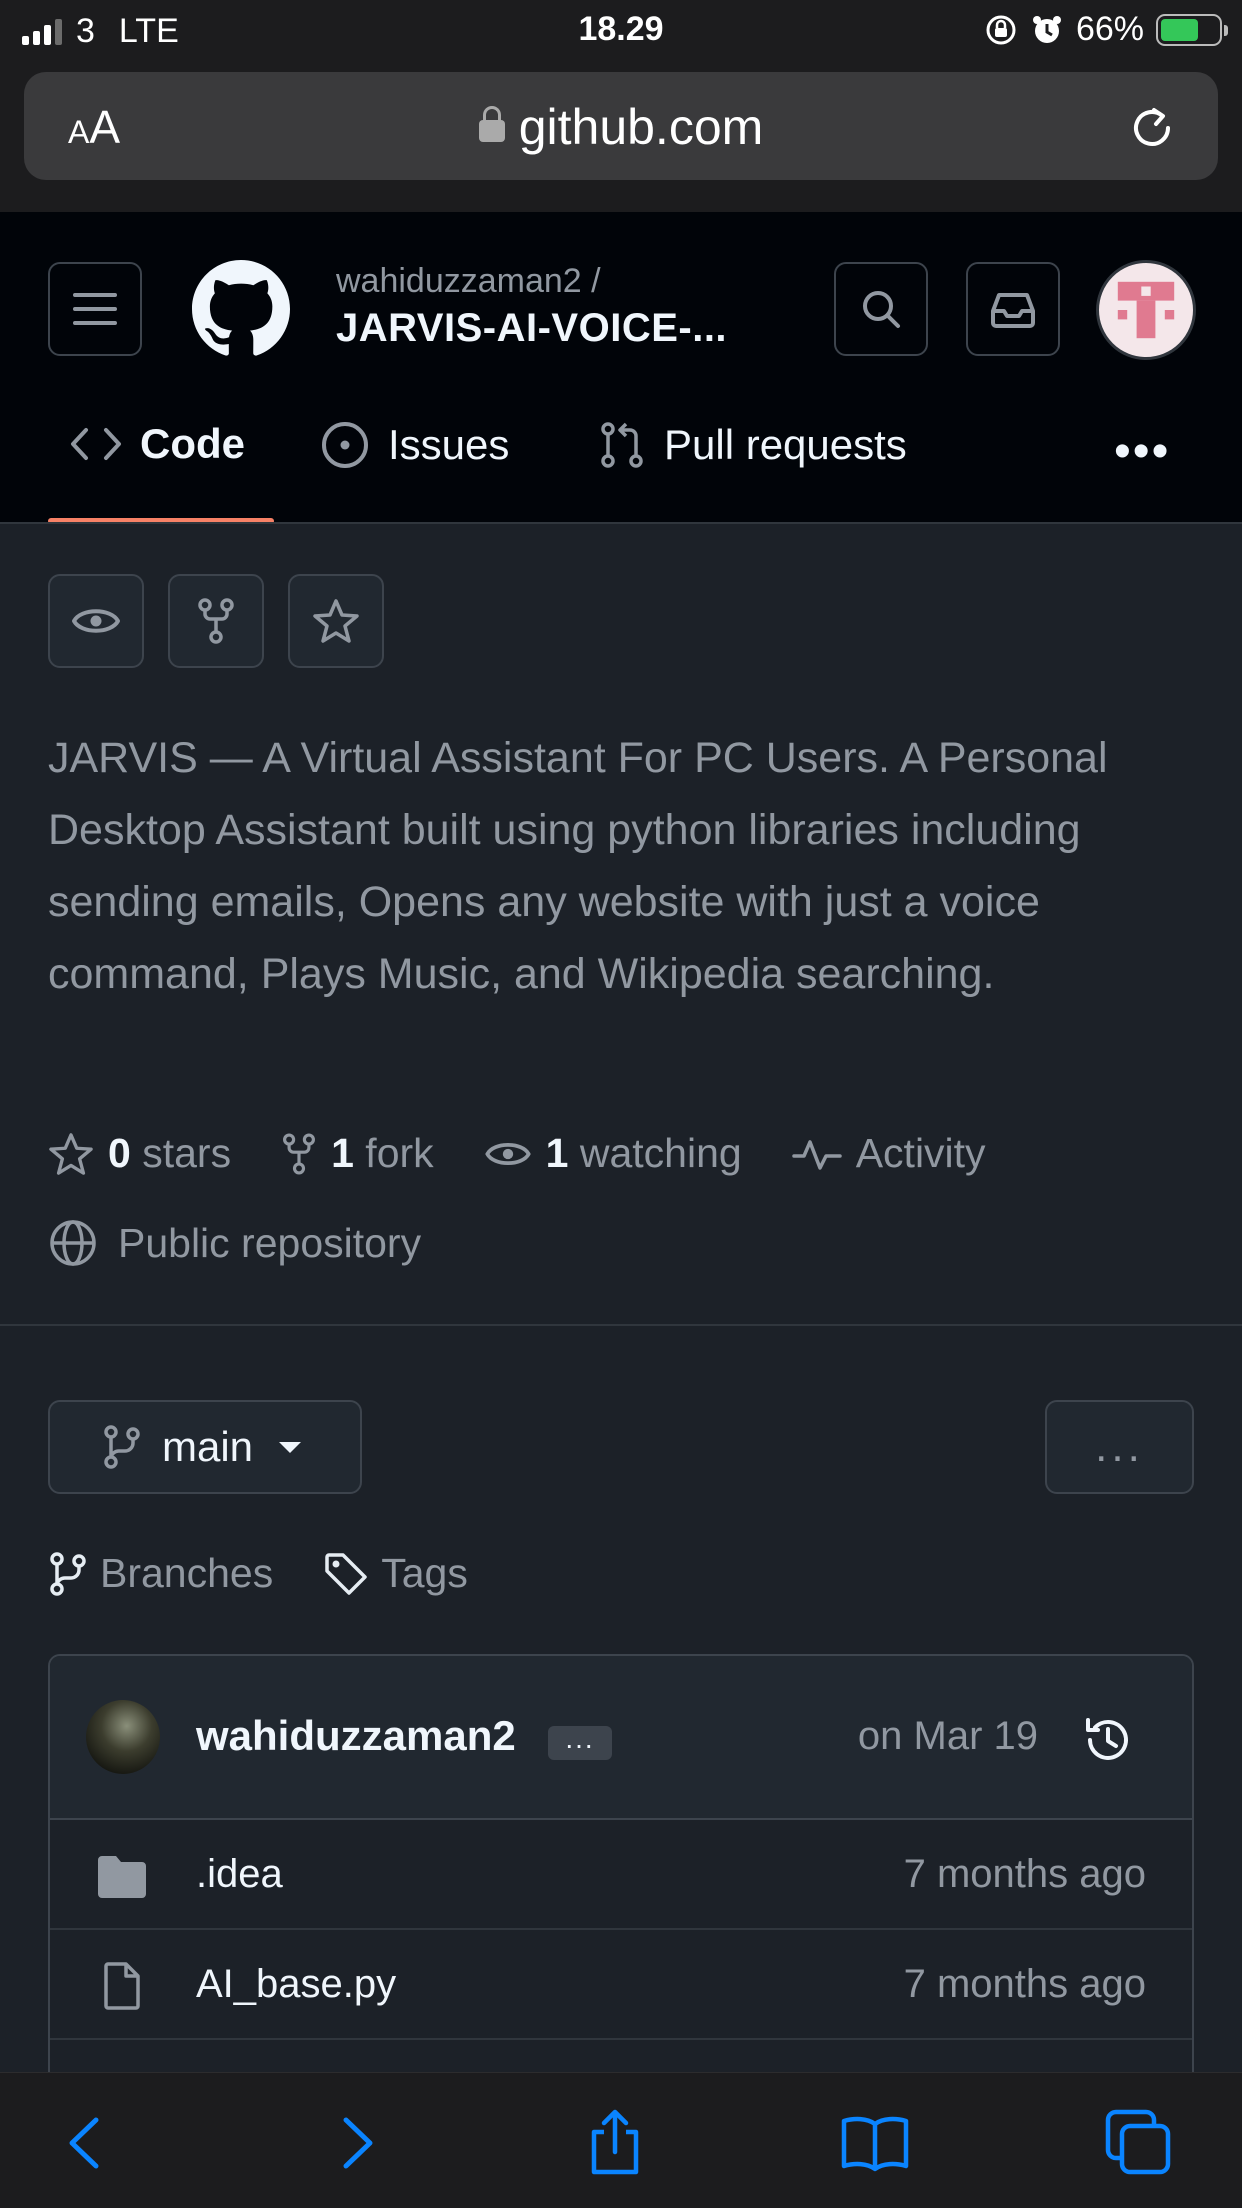 The image size is (1242, 2208). I want to click on branch-selector-button: main, so click(205, 1447).